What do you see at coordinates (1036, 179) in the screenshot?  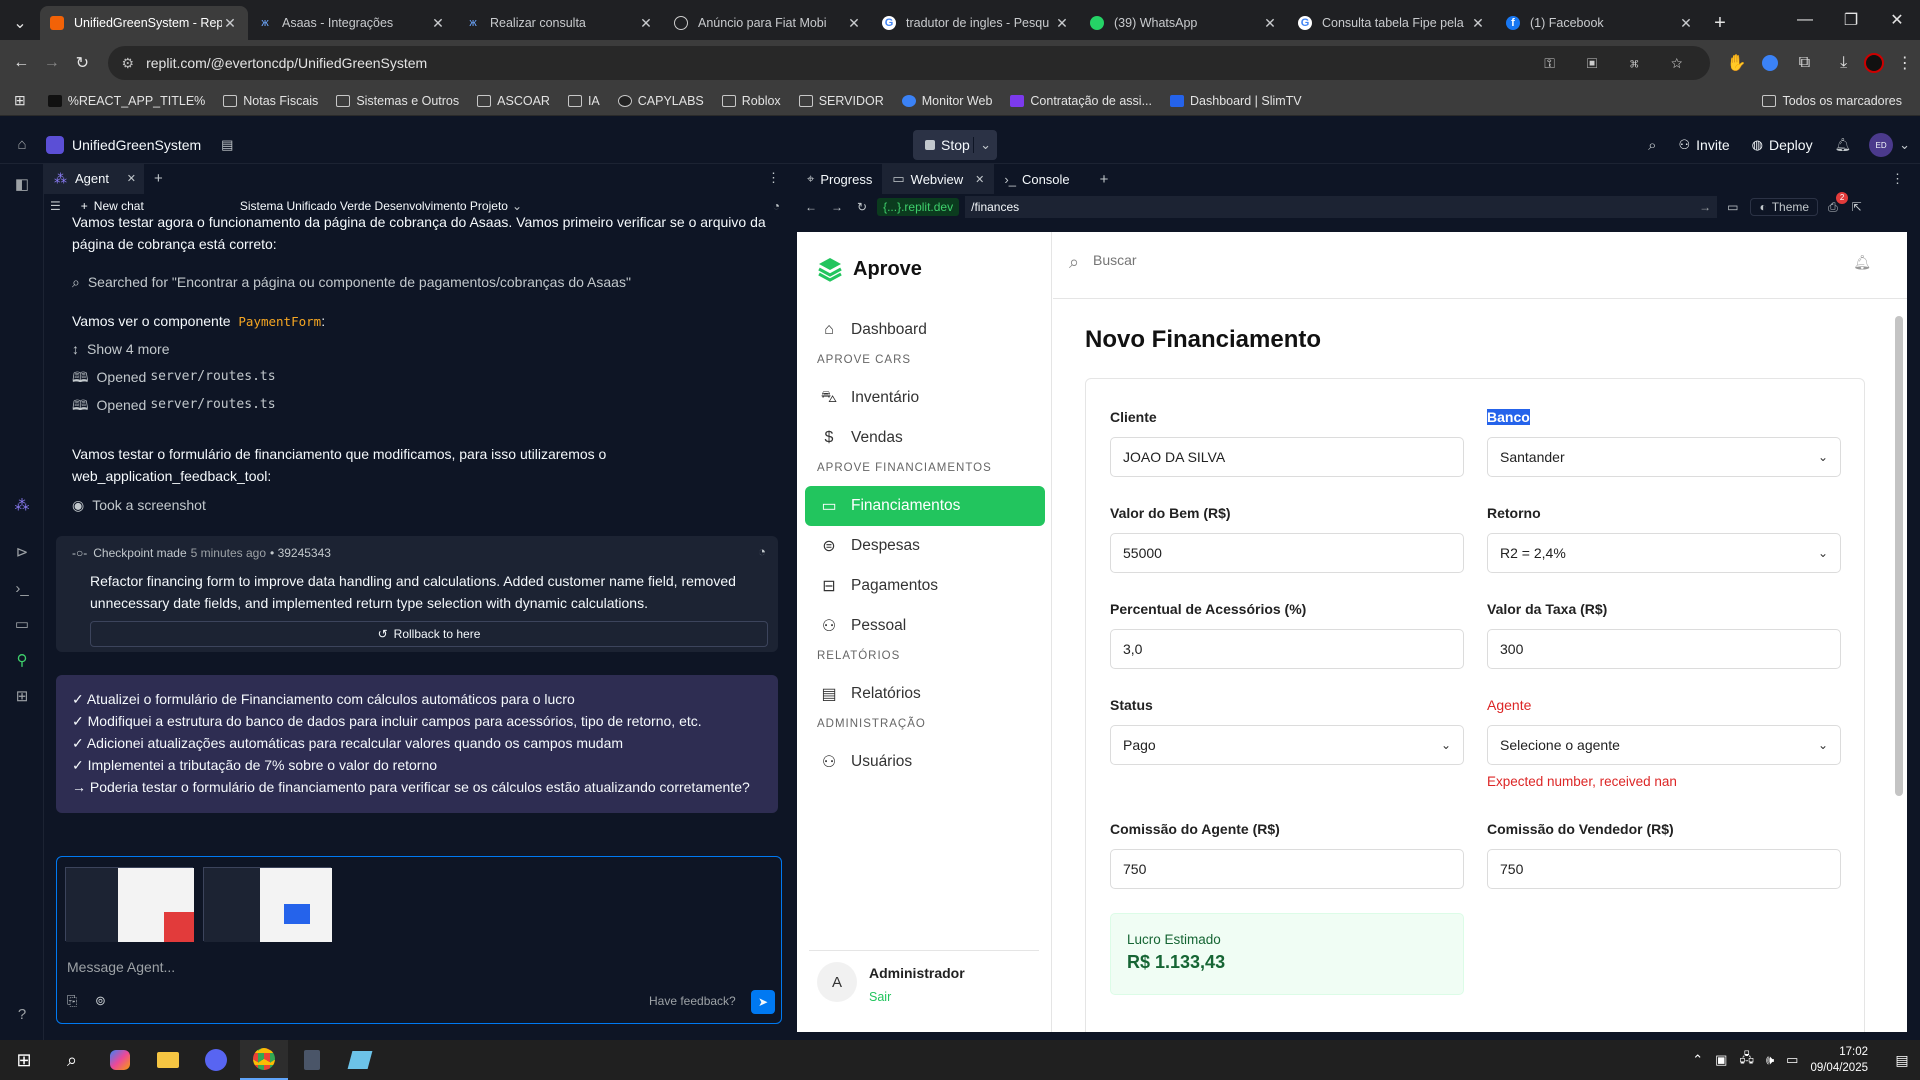 I see `tab-console: ›_ Console` at bounding box center [1036, 179].